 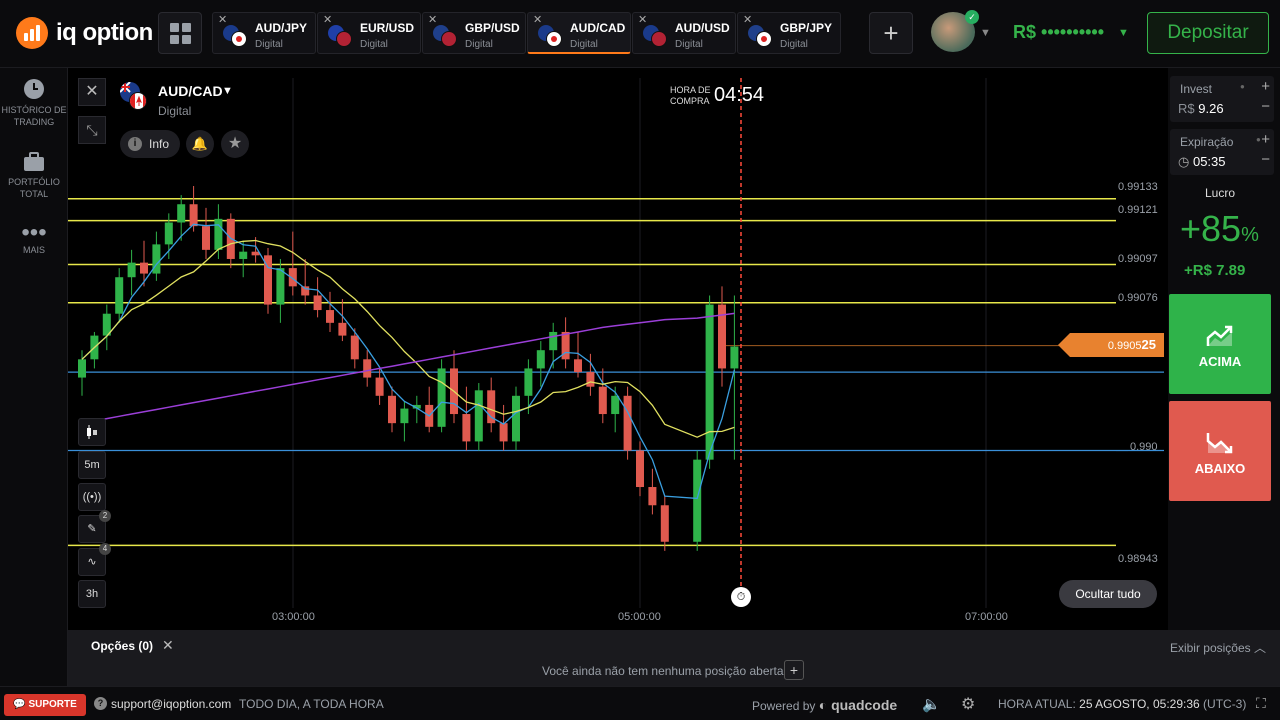 What do you see at coordinates (190, 91) in the screenshot?
I see `asset-name: AUD/CAD` at bounding box center [190, 91].